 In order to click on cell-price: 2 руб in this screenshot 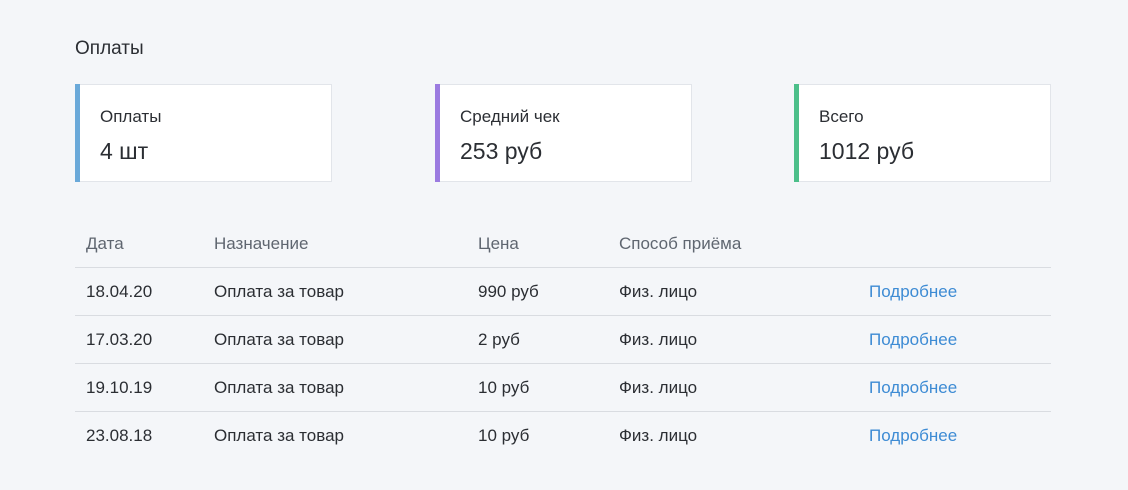, I will do `click(499, 339)`.